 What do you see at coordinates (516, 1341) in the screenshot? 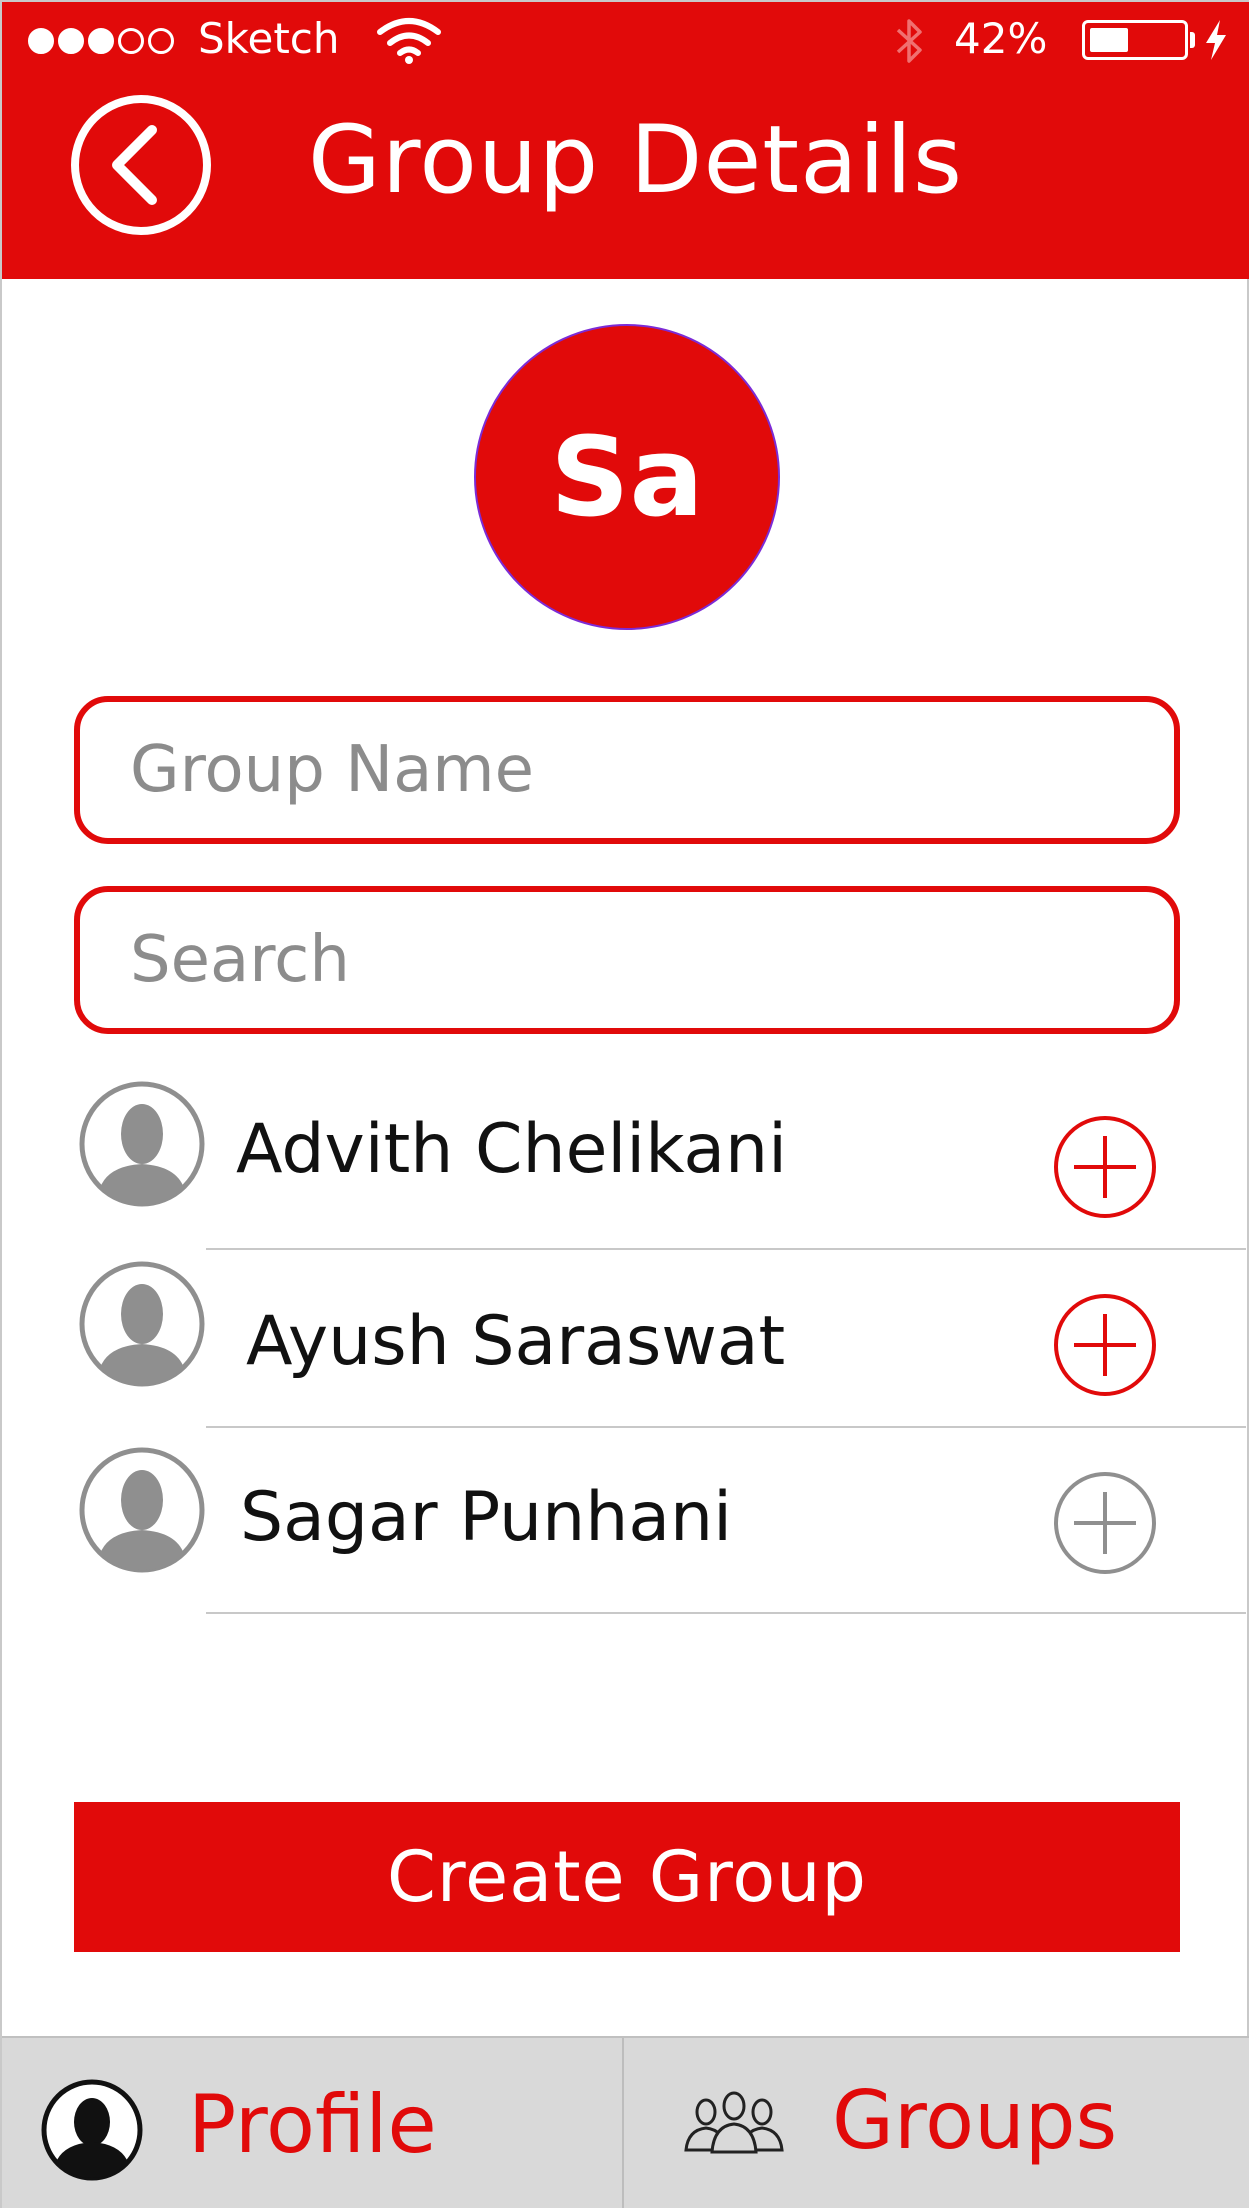
I see `contact-name: Ayush Saraswat` at bounding box center [516, 1341].